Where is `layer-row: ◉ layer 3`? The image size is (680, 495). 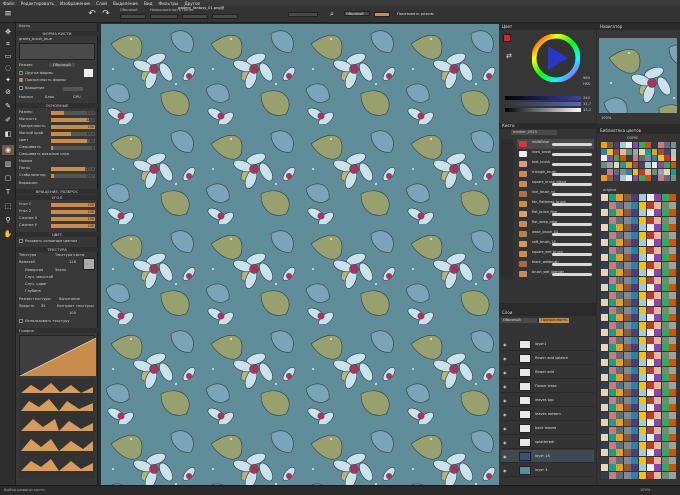 layer-row: ◉ layer 3 is located at coordinates (547, 470).